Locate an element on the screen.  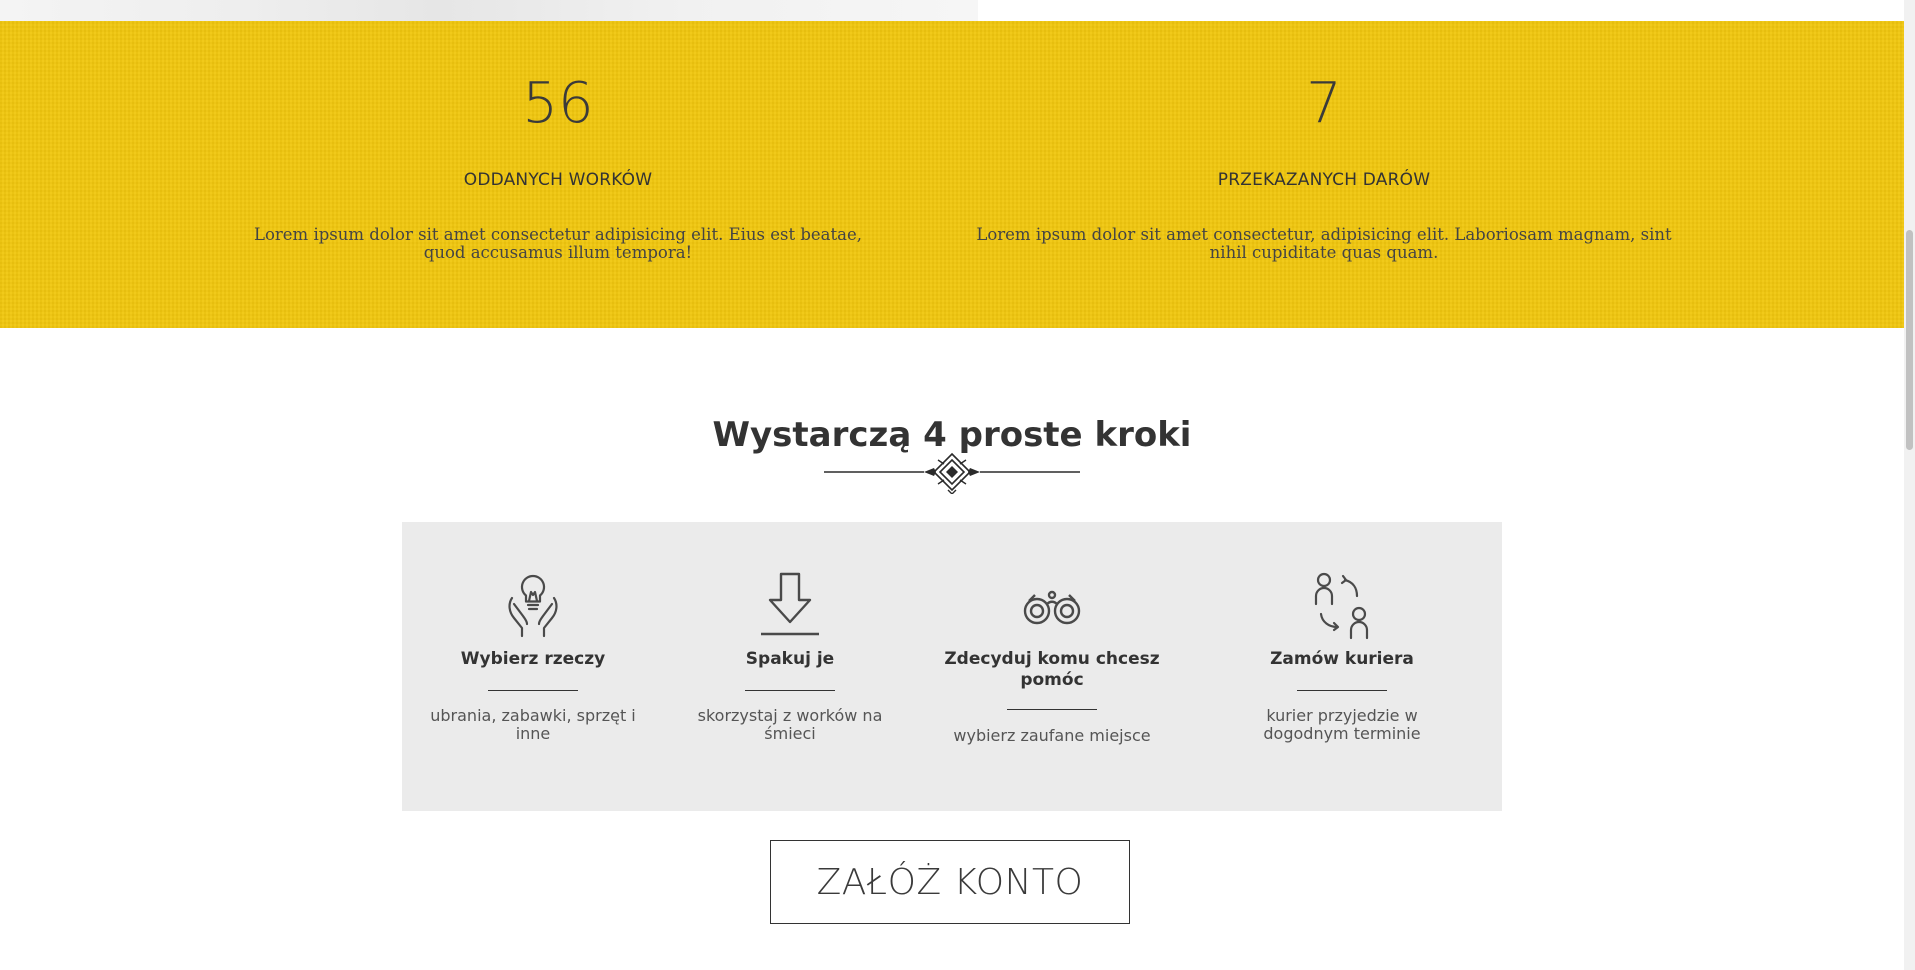
stat-number: 7 is located at coordinates (1324, 103).